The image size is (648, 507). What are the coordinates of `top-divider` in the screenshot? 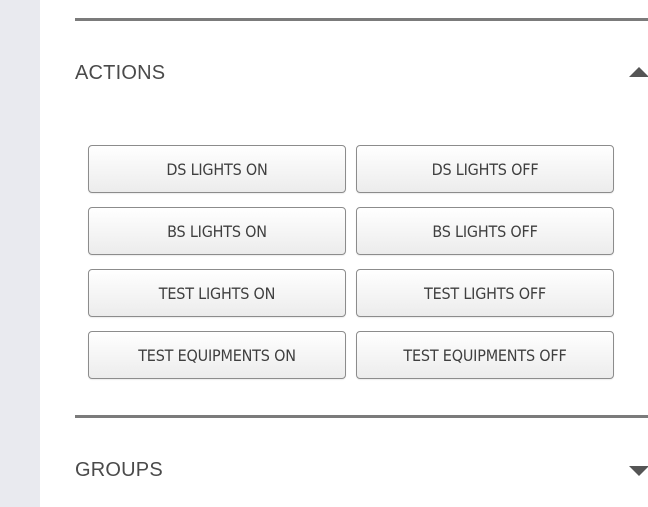 It's located at (361, 19).